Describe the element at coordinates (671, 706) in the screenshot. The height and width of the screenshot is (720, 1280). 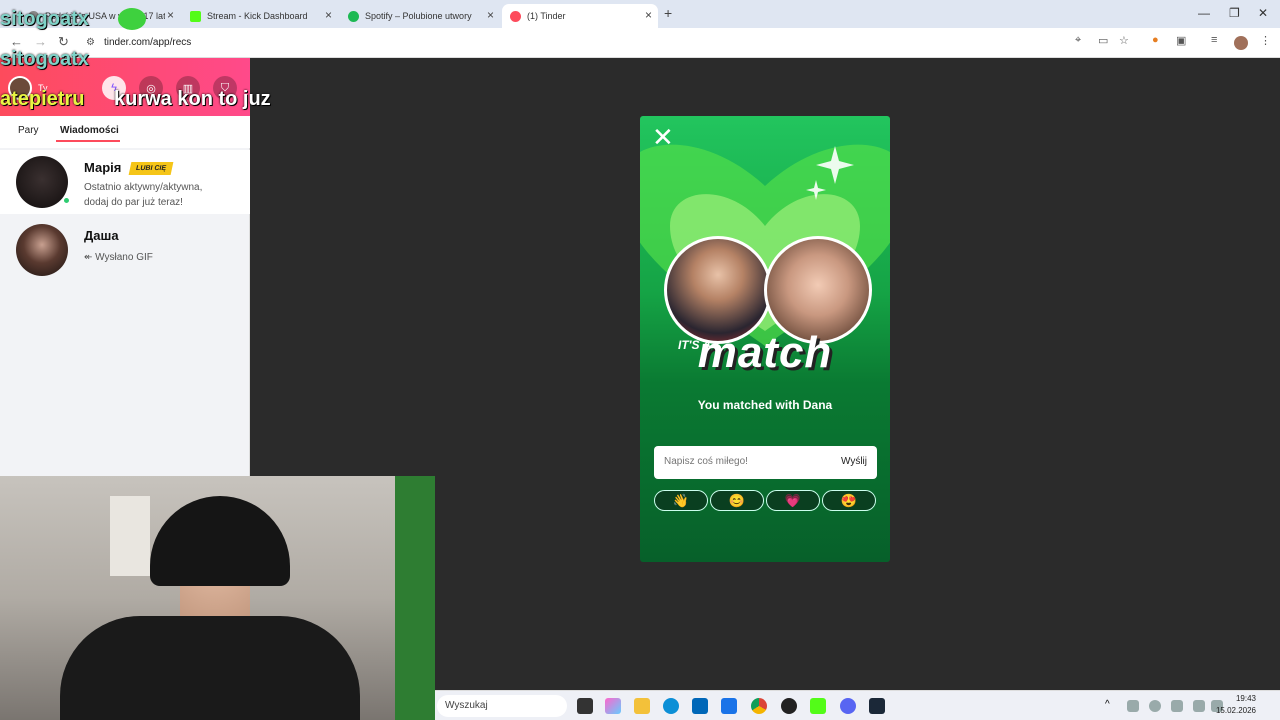
I see `edge-icon` at that location.